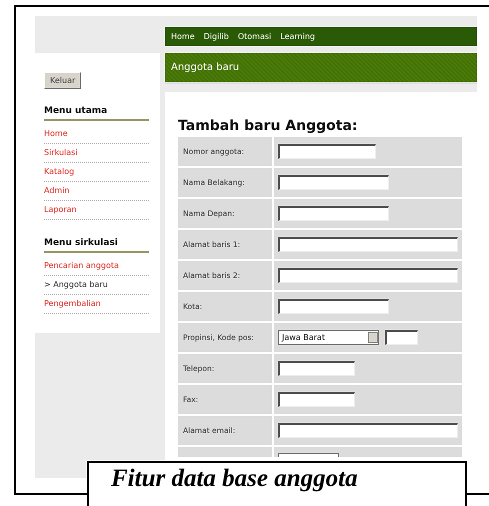 This screenshot has width=489, height=506. What do you see at coordinates (96, 211) in the screenshot?
I see `menu-link: Laporan` at bounding box center [96, 211].